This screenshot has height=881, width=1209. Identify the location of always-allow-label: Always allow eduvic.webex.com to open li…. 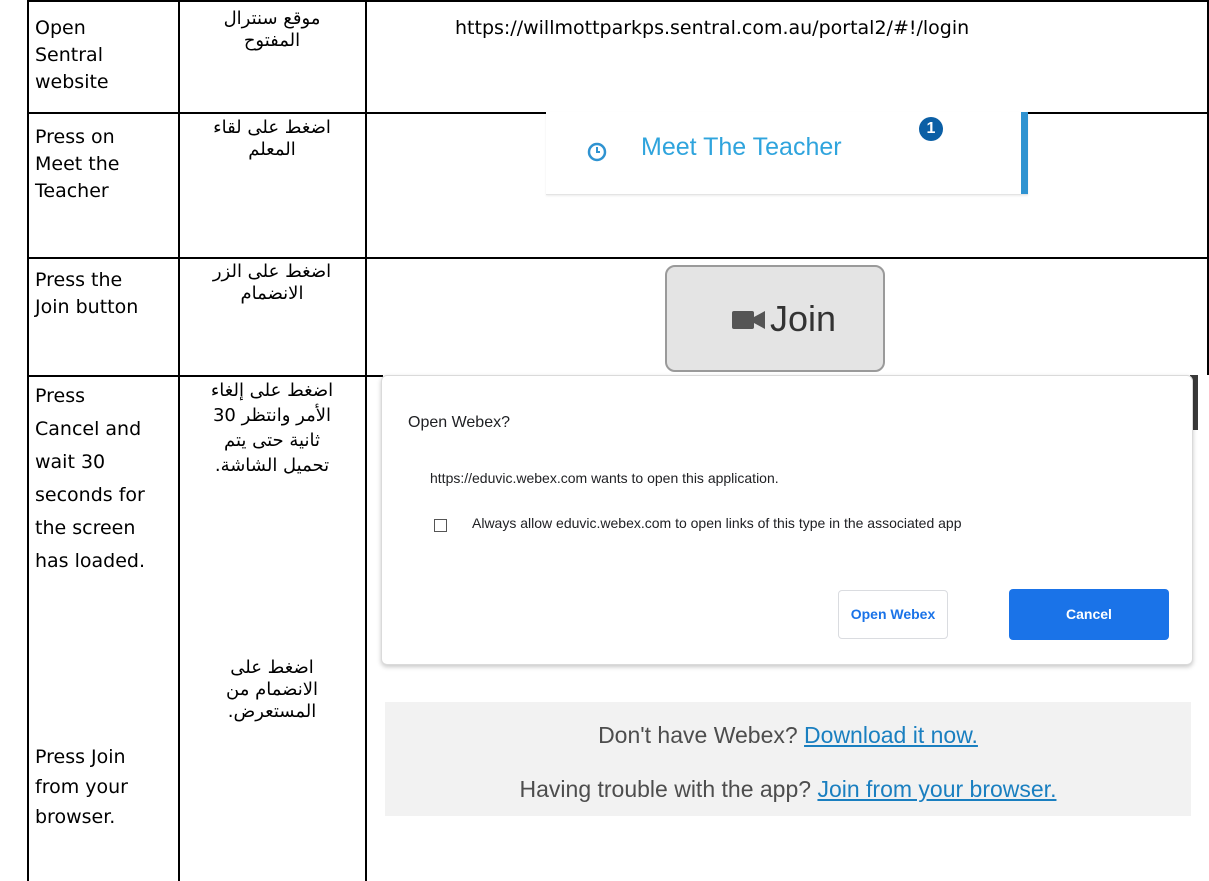
(717, 523).